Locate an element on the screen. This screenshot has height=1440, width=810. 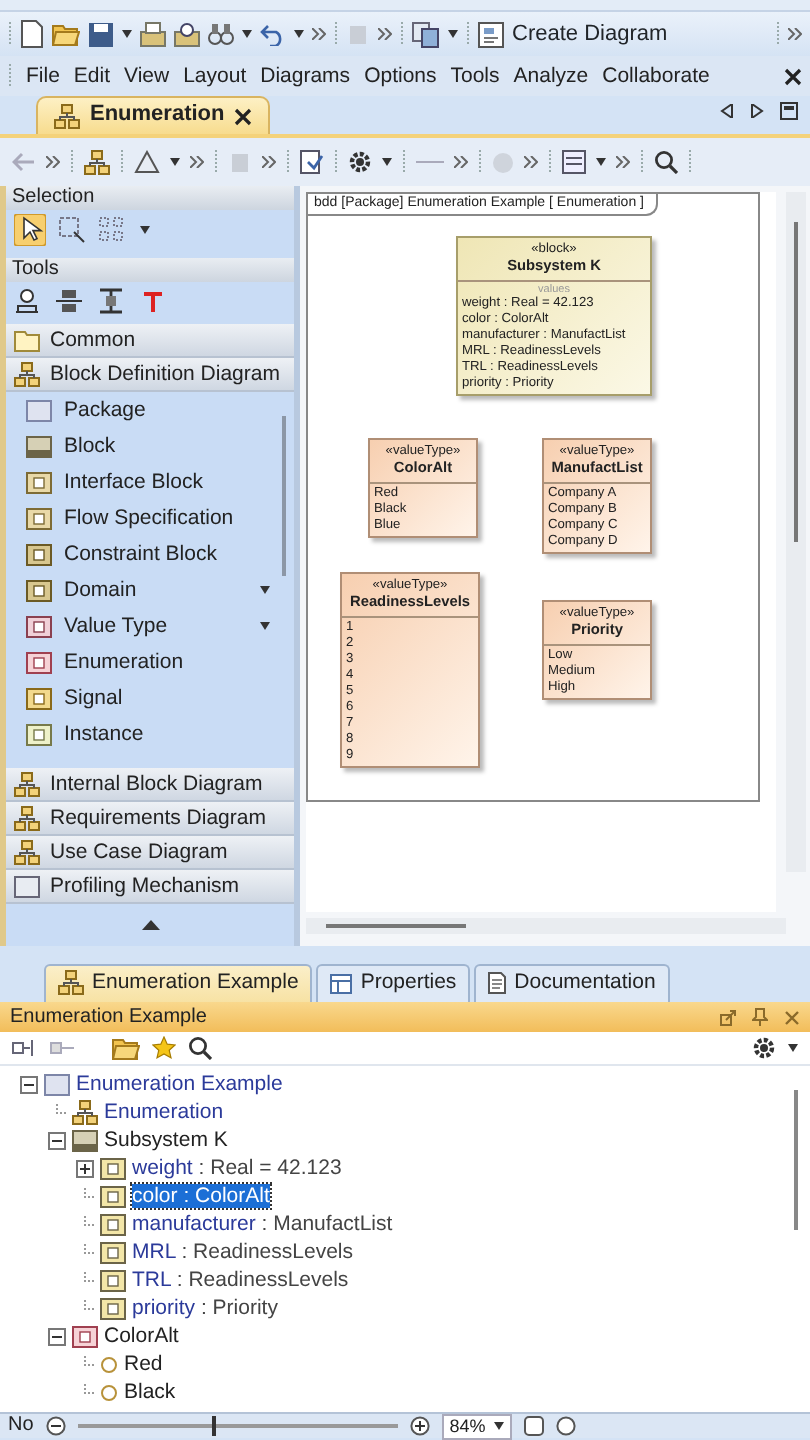
tree-item: color : ColorAlt is located at coordinates (201, 1196).